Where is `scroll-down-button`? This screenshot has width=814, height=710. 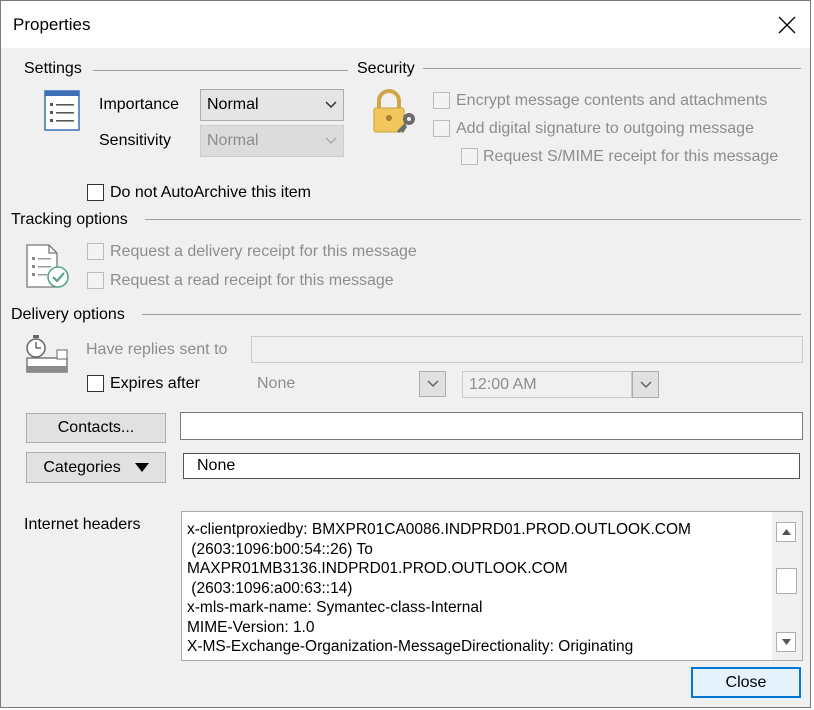
scroll-down-button is located at coordinates (786, 642).